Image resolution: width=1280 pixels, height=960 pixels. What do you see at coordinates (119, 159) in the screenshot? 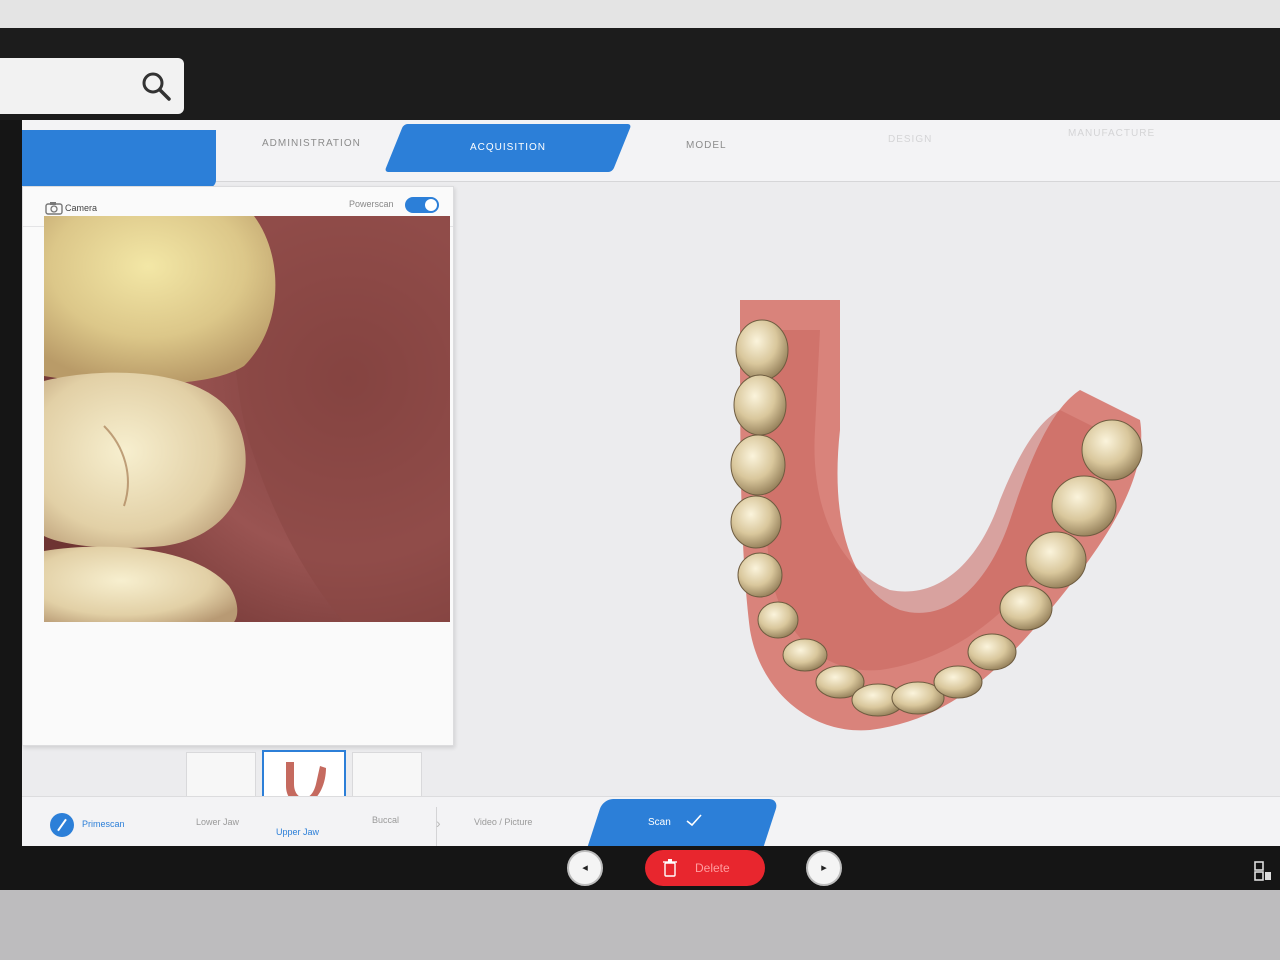
I see `tab-home` at bounding box center [119, 159].